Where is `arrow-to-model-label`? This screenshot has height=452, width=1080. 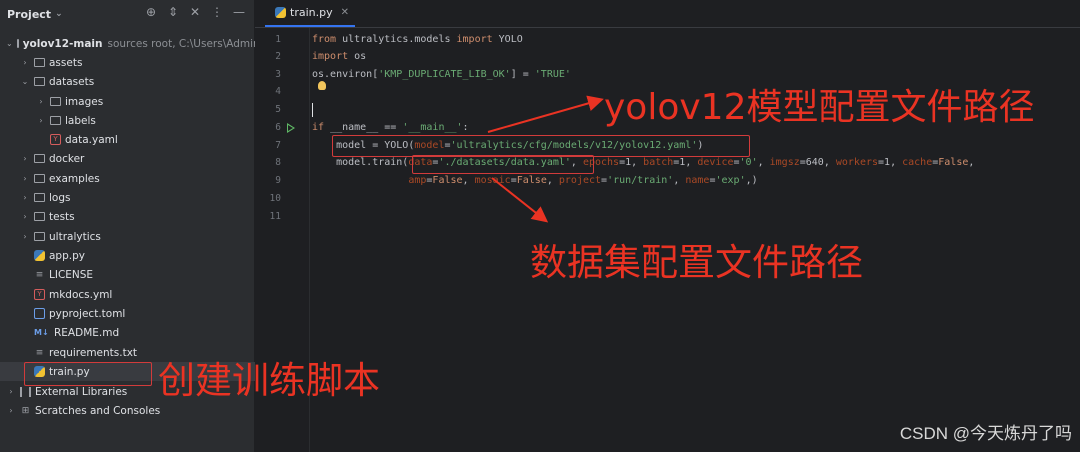
arrow-to-model-label is located at coordinates (545, 114).